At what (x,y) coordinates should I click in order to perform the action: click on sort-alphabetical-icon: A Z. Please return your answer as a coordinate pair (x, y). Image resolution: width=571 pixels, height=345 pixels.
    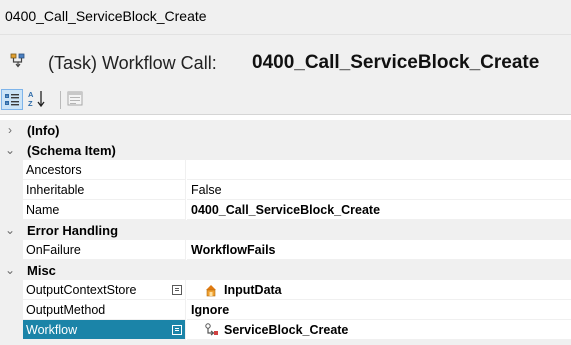
    Looking at the image, I should click on (37, 101).